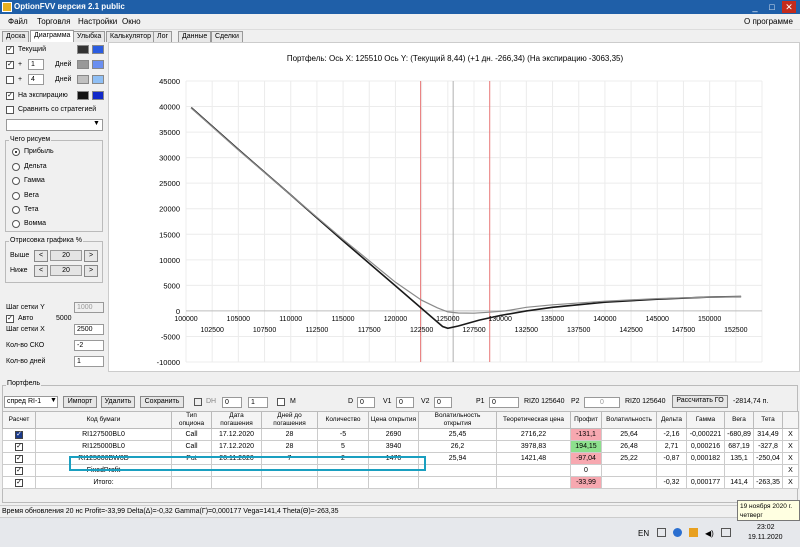 This screenshot has height=547, width=800. Describe the element at coordinates (195, 36) in the screenshot. I see `tab-data: Данные` at that location.